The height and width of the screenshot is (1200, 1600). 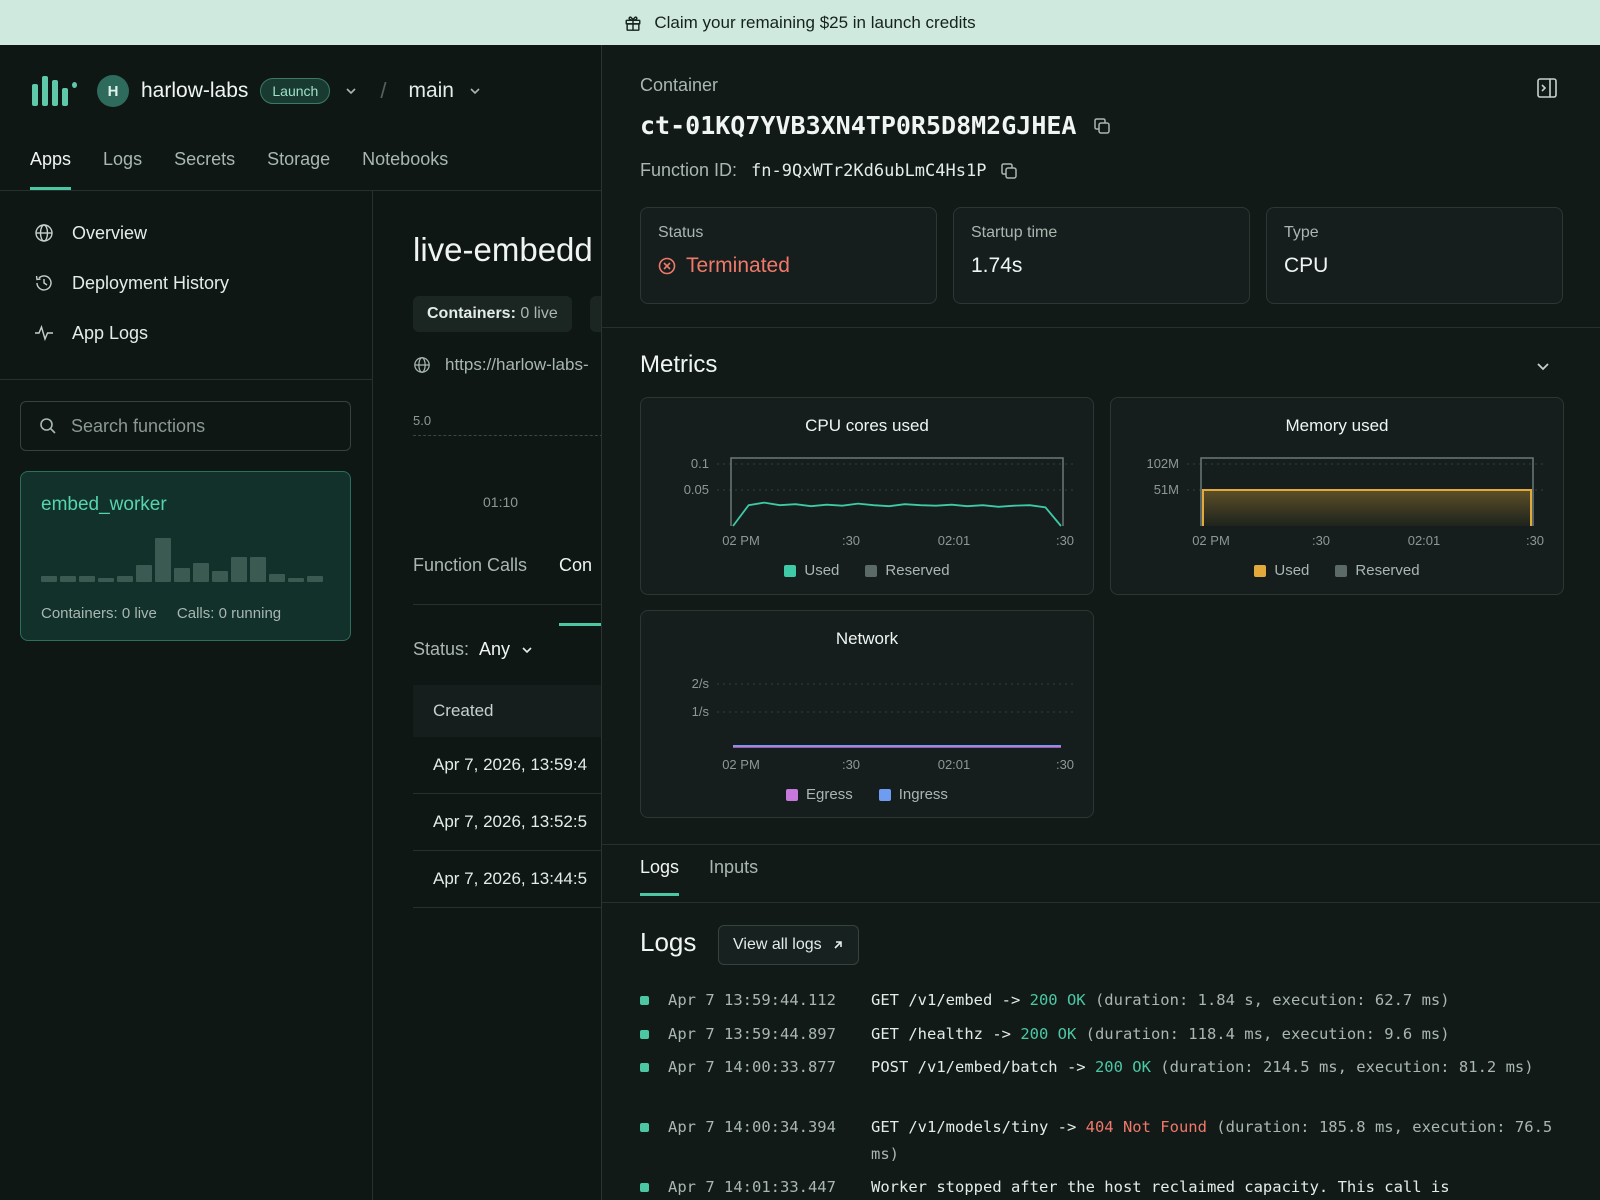 What do you see at coordinates (204, 163) in the screenshot?
I see `tab-secrets: Secrets` at bounding box center [204, 163].